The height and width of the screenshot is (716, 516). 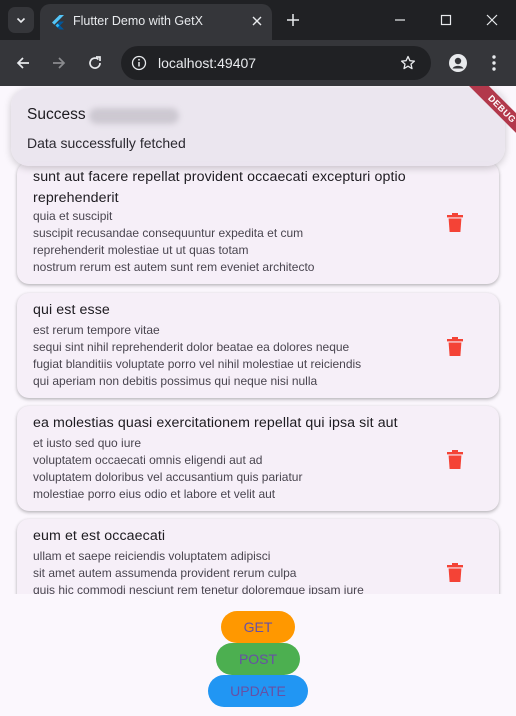 I want to click on reload-button, so click(x=95, y=63).